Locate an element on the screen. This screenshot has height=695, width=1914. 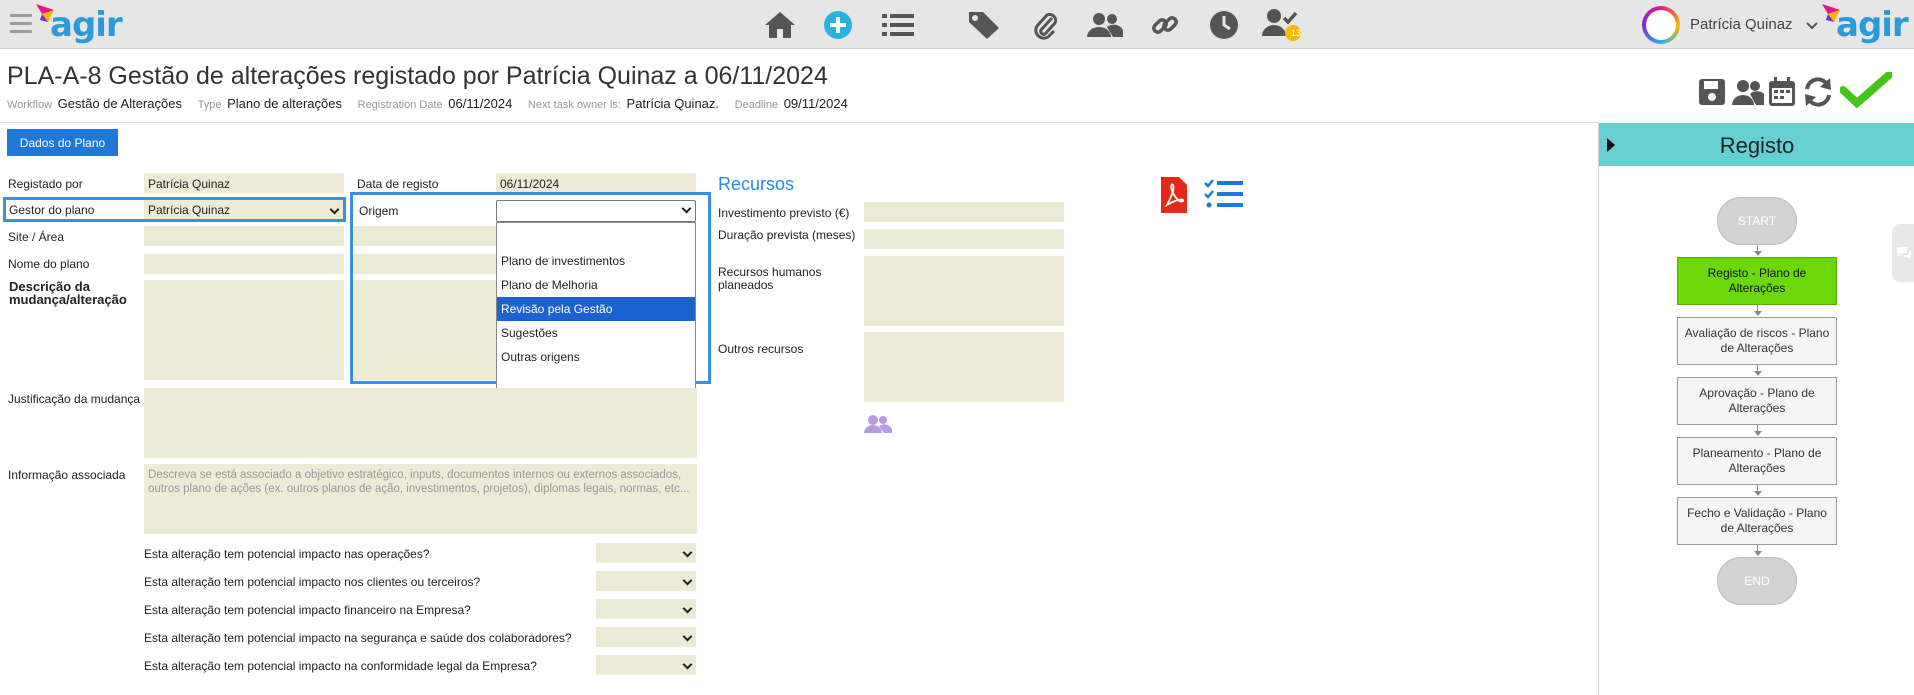
home-icon is located at coordinates (780, 25).